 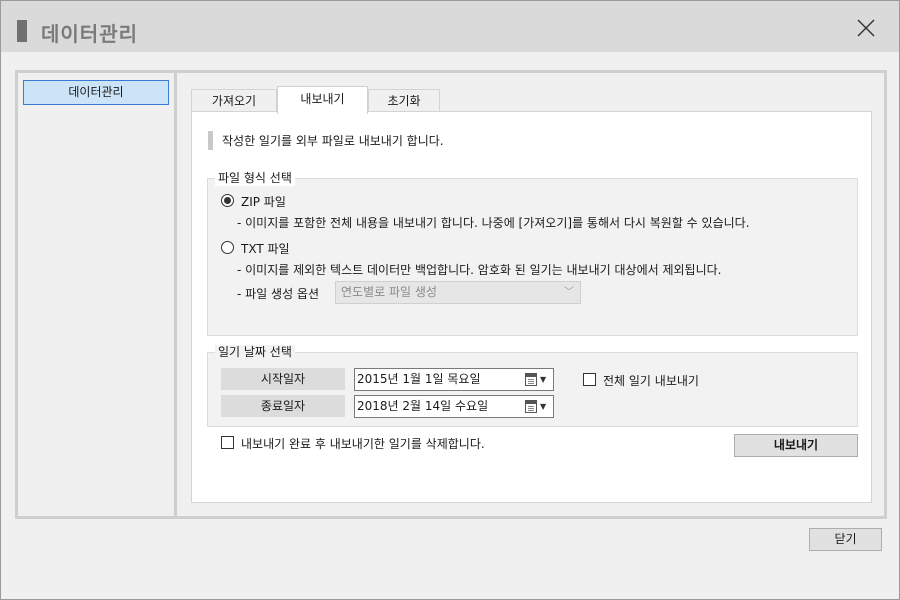 What do you see at coordinates (255, 352) in the screenshot?
I see `date-range-title: 일기 날짜 선택` at bounding box center [255, 352].